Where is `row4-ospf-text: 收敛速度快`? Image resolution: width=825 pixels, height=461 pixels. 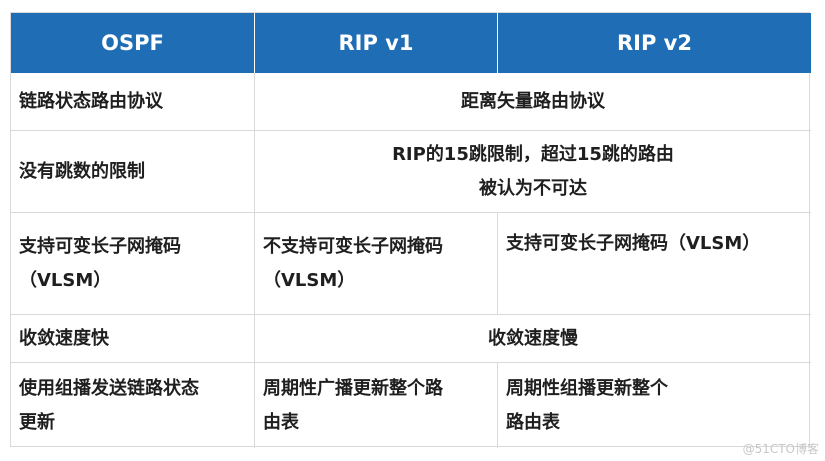 row4-ospf-text: 收敛速度快 is located at coordinates (64, 338).